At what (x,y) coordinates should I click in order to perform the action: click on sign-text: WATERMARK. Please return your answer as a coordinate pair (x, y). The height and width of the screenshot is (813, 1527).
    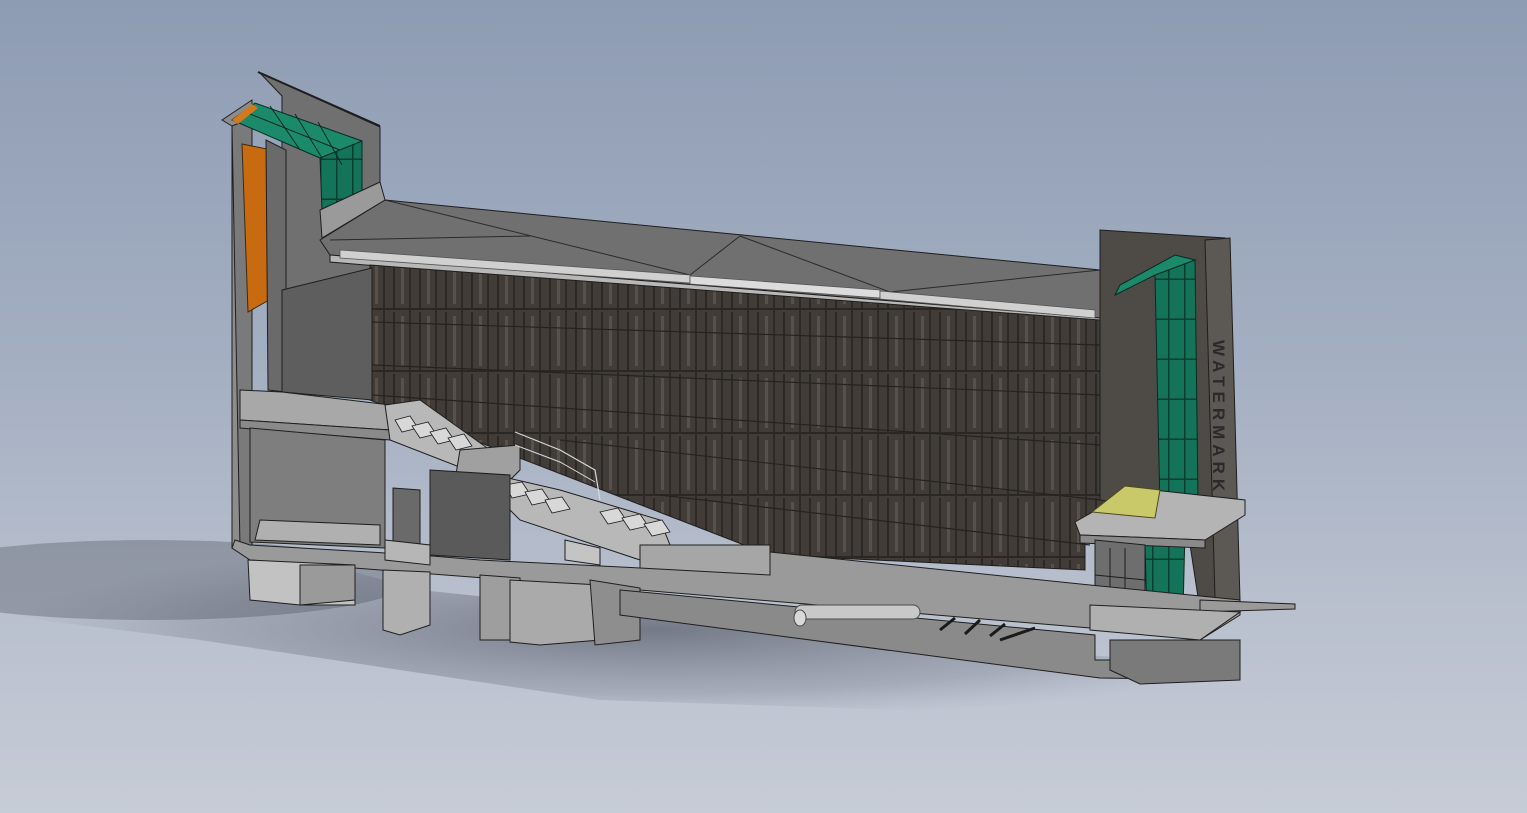
    Looking at the image, I should click on (1218, 418).